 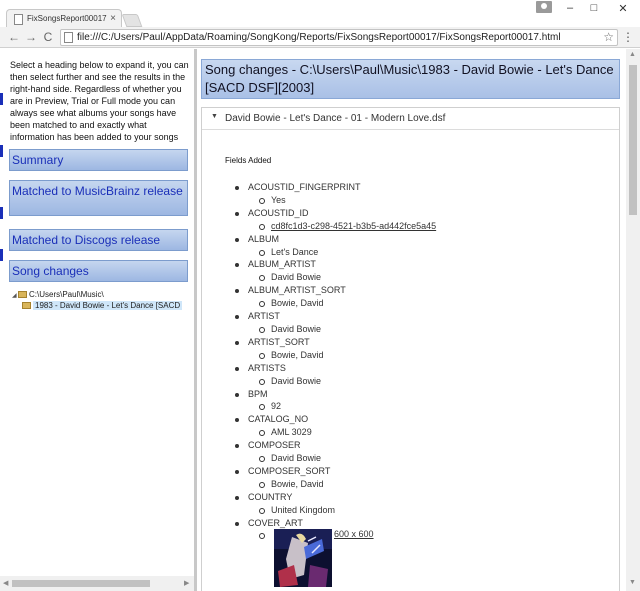 I want to click on scroll-down-icon: ▼, so click(x=632, y=582).